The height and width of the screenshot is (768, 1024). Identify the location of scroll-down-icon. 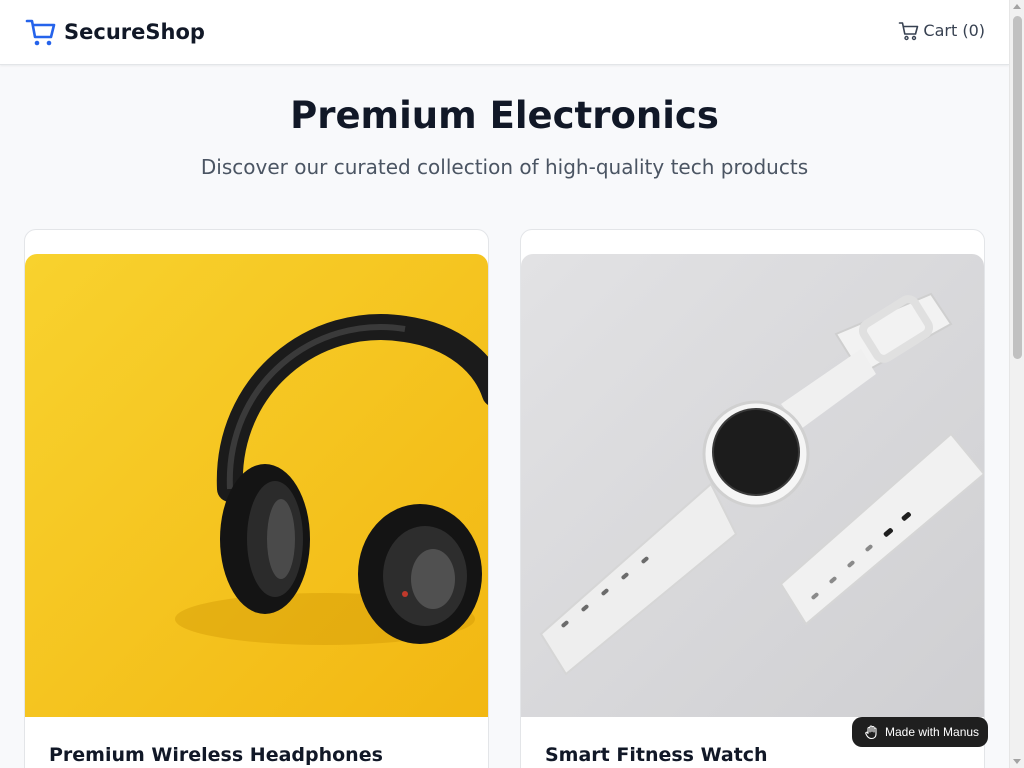
(1017, 761).